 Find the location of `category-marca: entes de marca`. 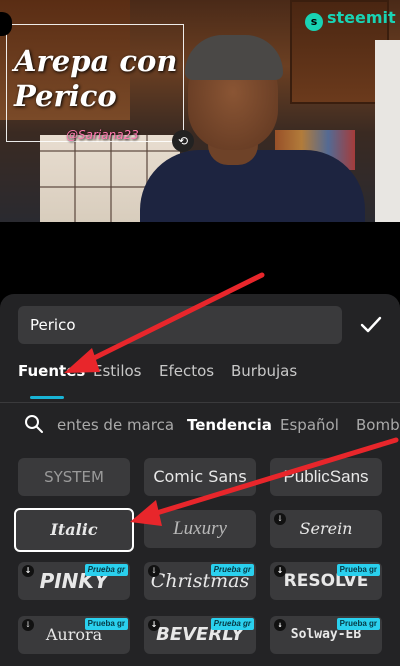

category-marca: entes de marca is located at coordinates (115, 425).